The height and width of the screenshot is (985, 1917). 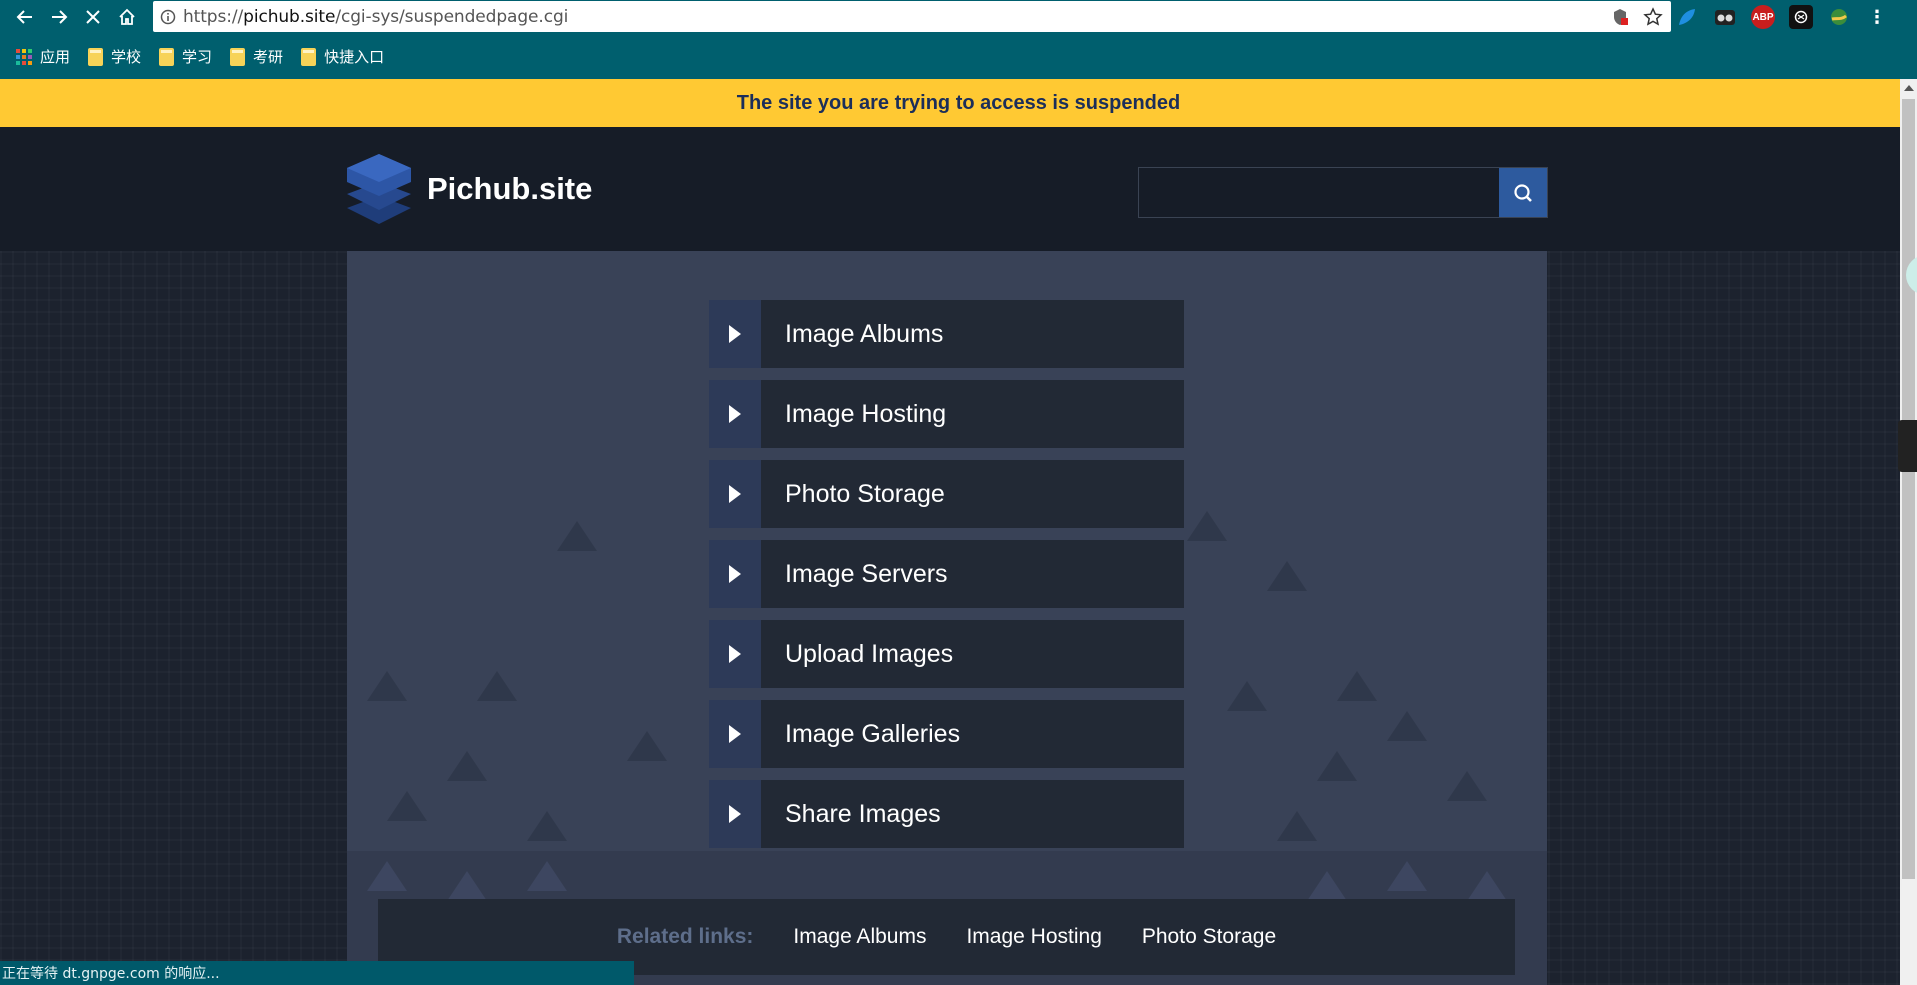 What do you see at coordinates (972, 734) in the screenshot?
I see `list-item-label: Image Galleries` at bounding box center [972, 734].